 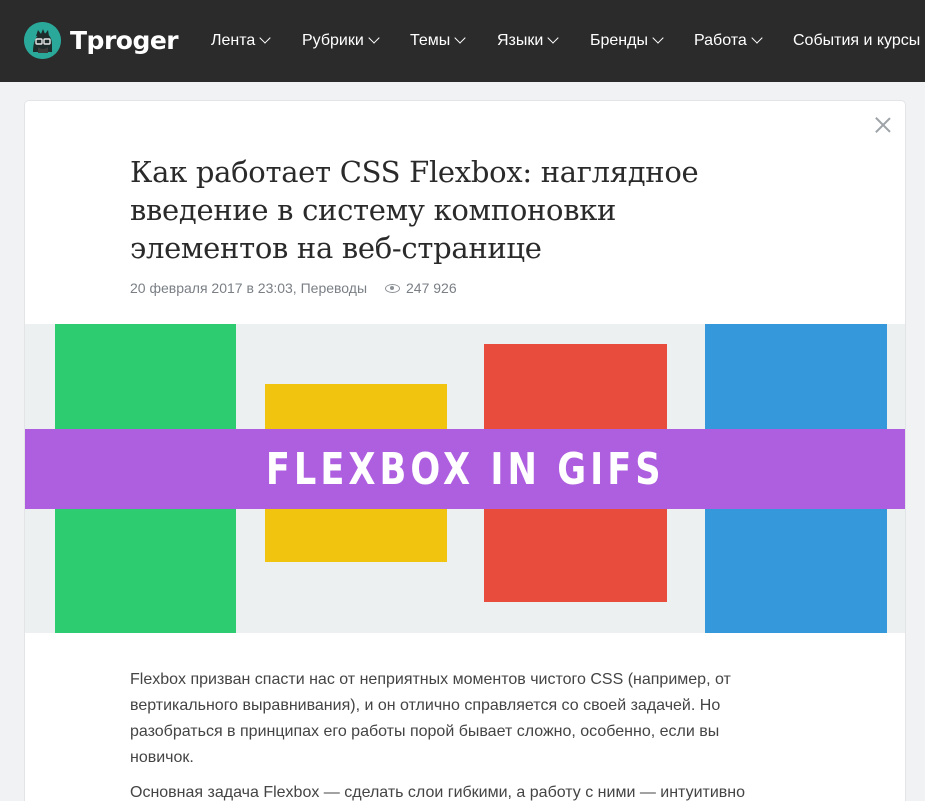 I want to click on nav-item-feed: Лента, so click(x=241, y=41).